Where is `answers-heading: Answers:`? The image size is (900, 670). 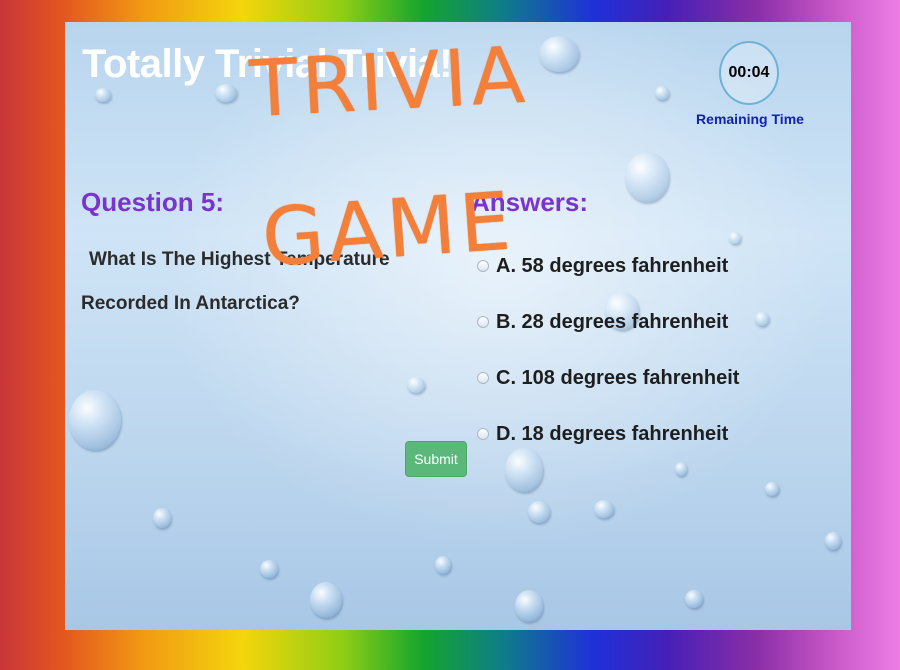 answers-heading: Answers: is located at coordinates (530, 202).